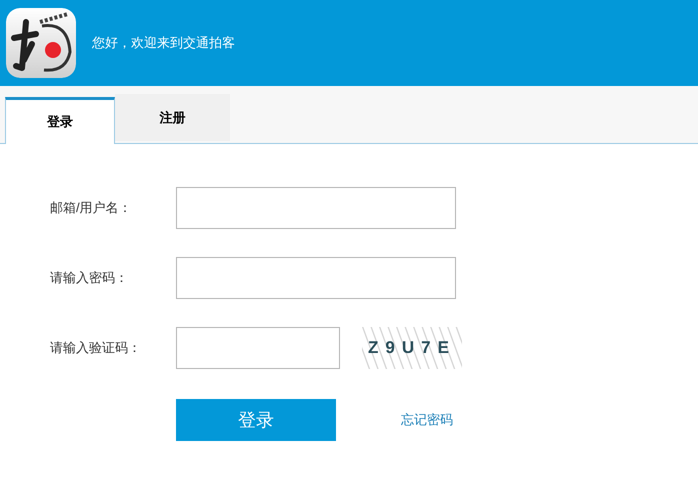 The width and height of the screenshot is (698, 492). Describe the element at coordinates (95, 348) in the screenshot. I see `field-label: 请输入验证码：` at that location.